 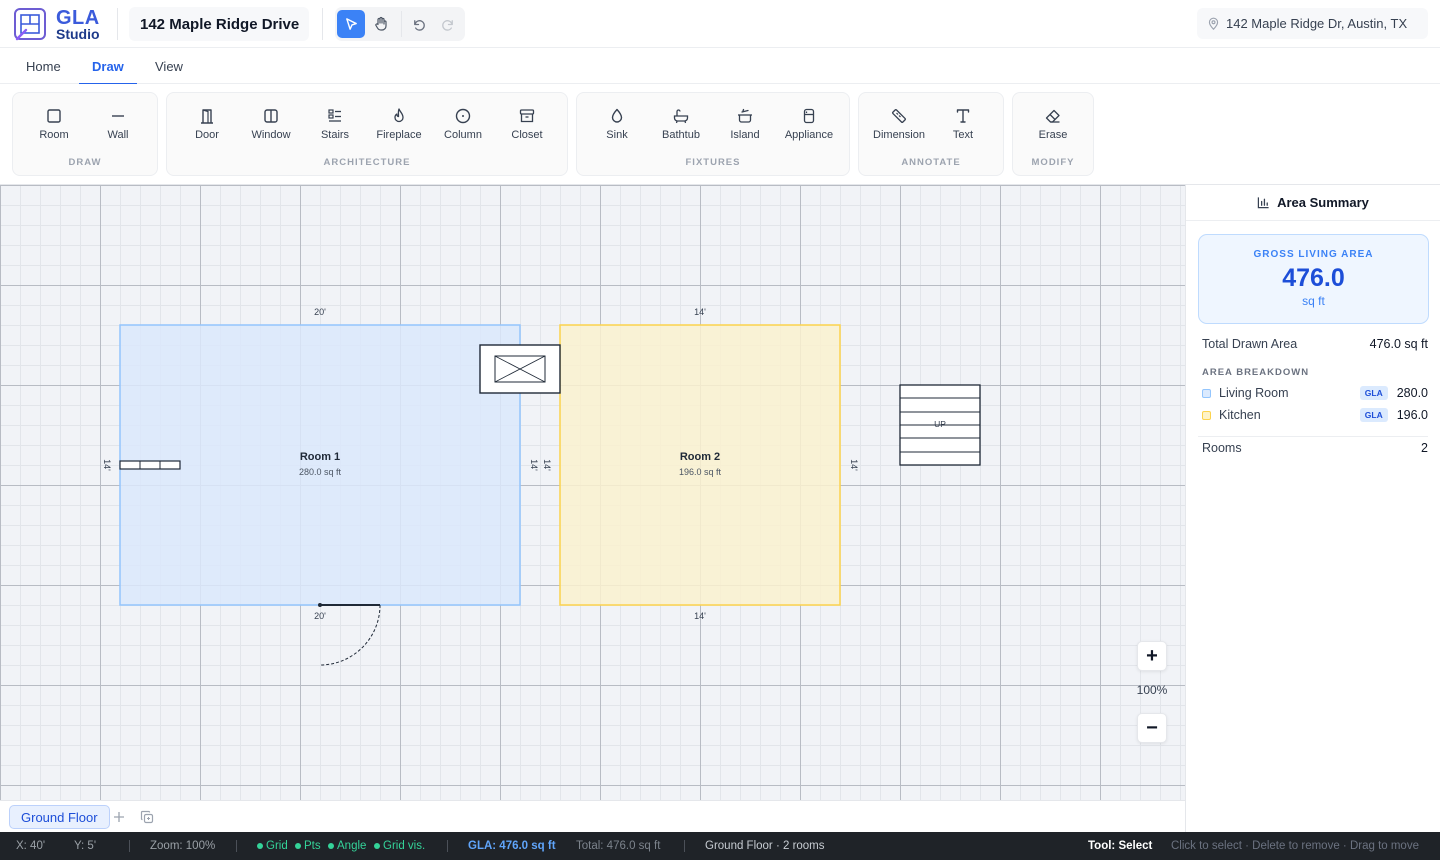 What do you see at coordinates (1053, 162) in the screenshot?
I see `ribbon-group-label: MODIFY` at bounding box center [1053, 162].